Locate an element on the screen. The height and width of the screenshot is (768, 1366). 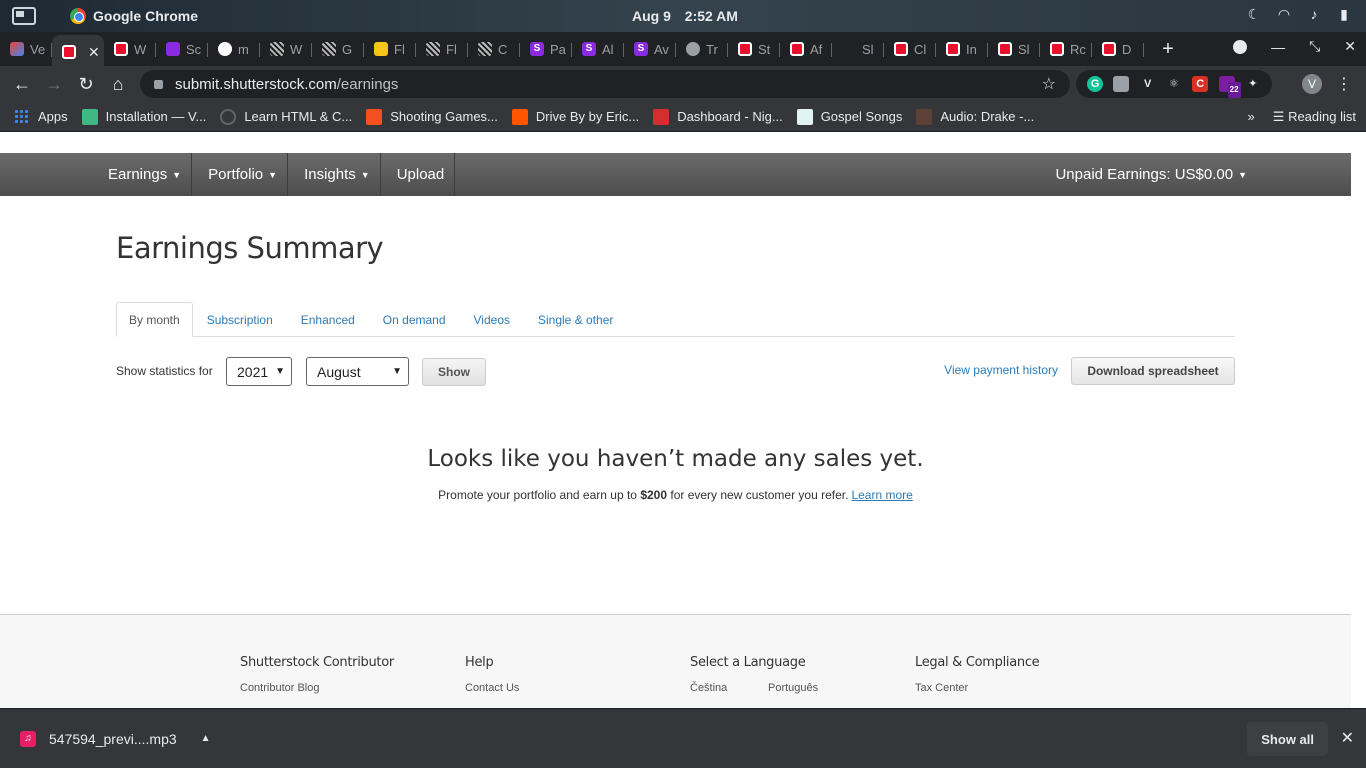
chevron-up-icon: ▲ is located at coordinates (206, 738).